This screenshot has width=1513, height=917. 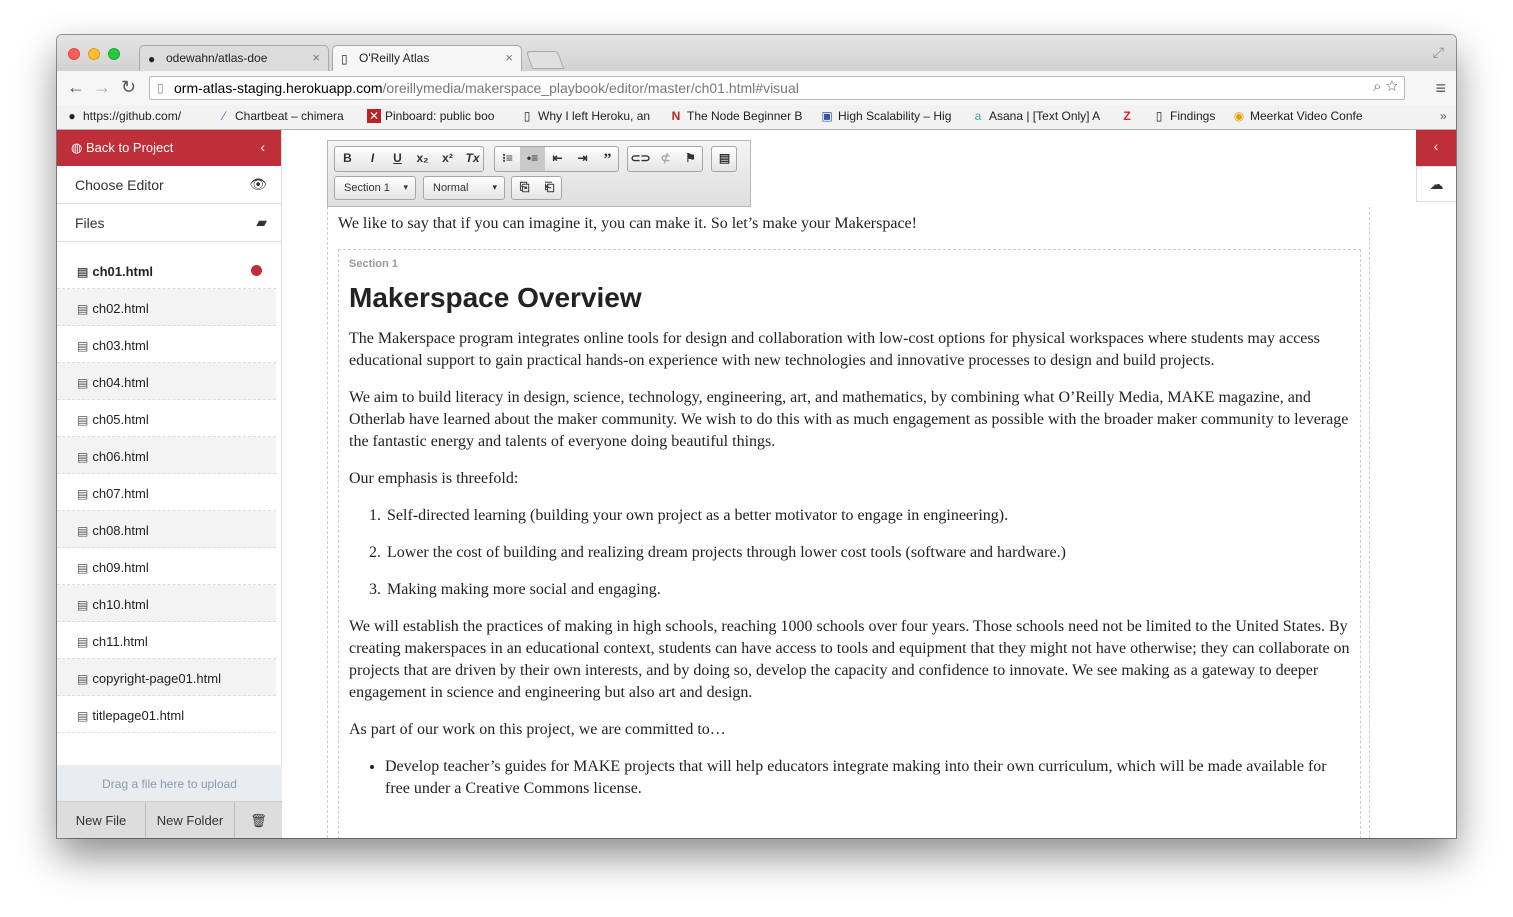 I want to click on files-row: Files ▰, so click(x=169, y=223).